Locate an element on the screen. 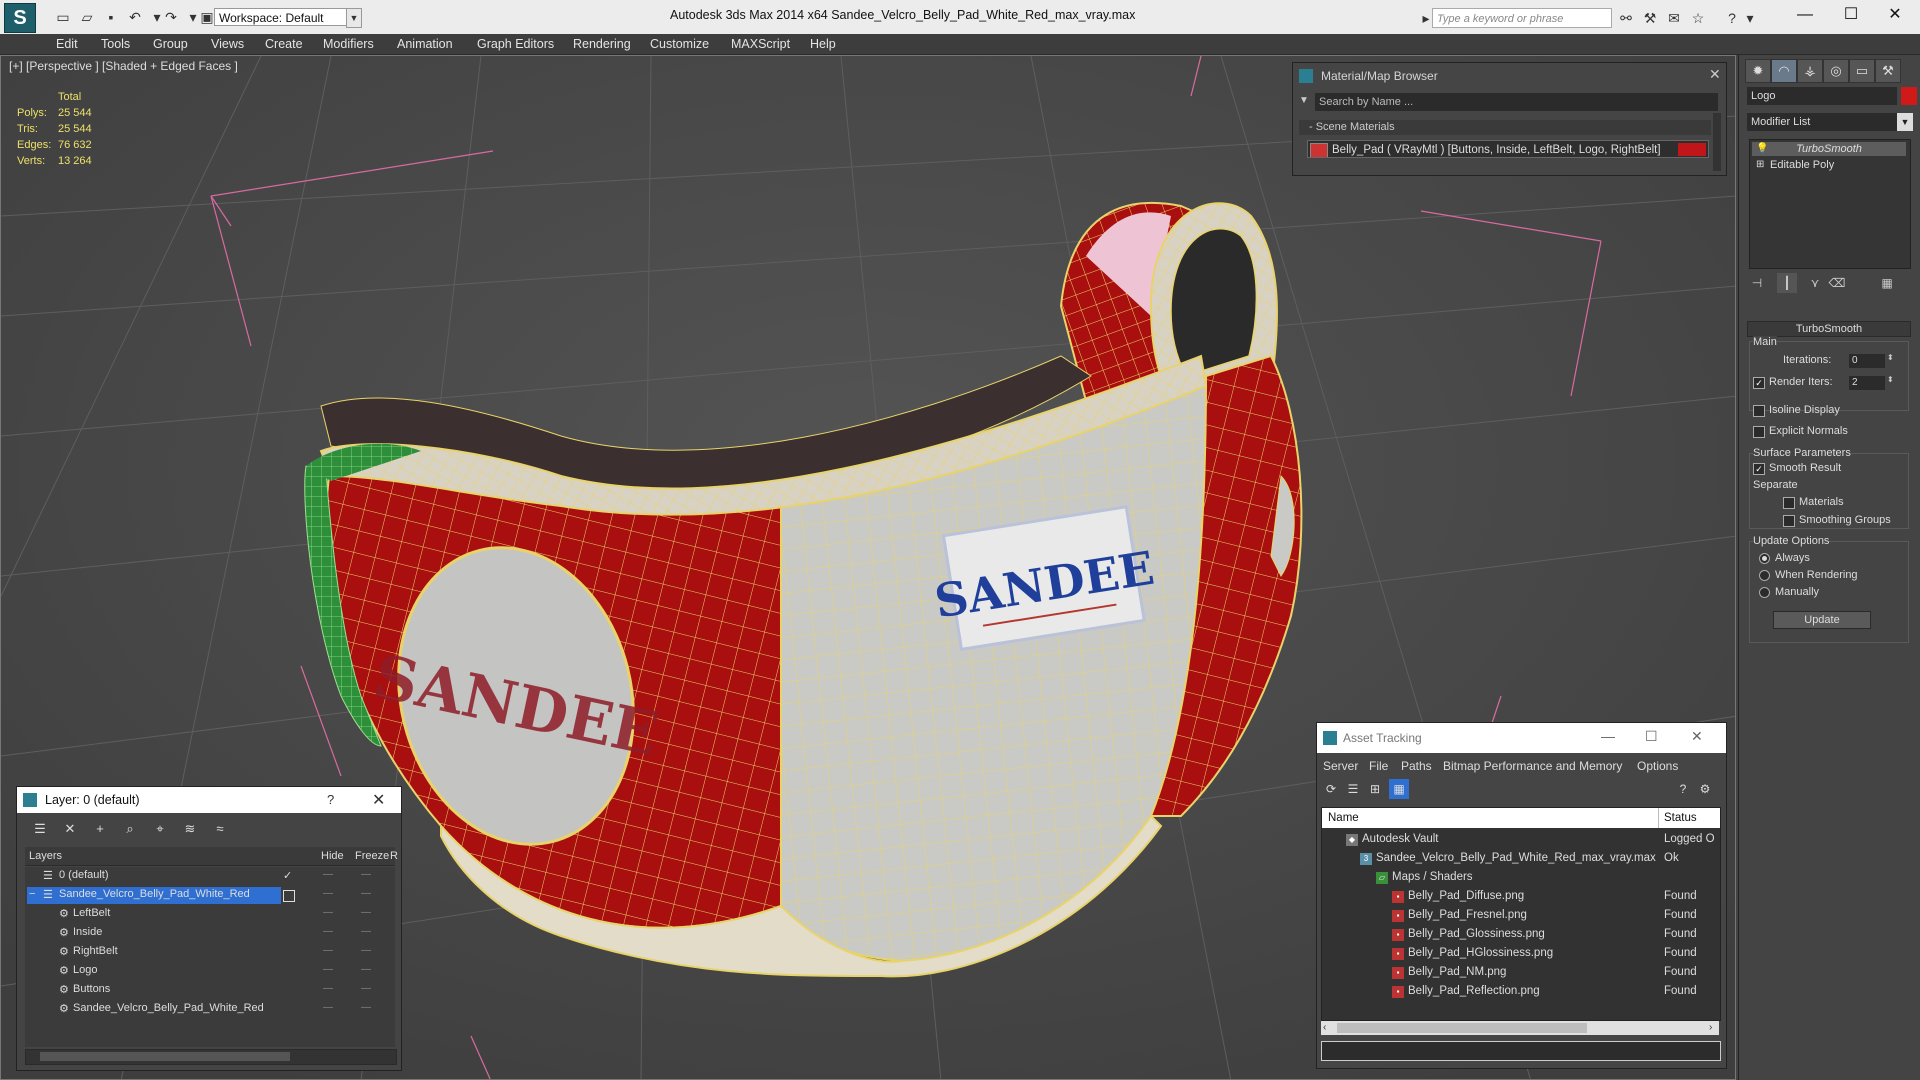  column-r: R is located at coordinates (394, 856).